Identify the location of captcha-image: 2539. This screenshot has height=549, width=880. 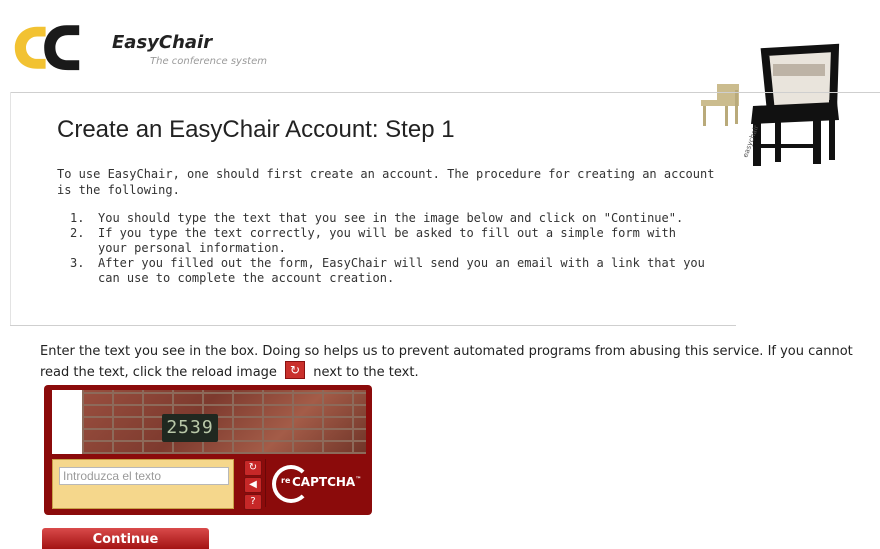
(209, 422).